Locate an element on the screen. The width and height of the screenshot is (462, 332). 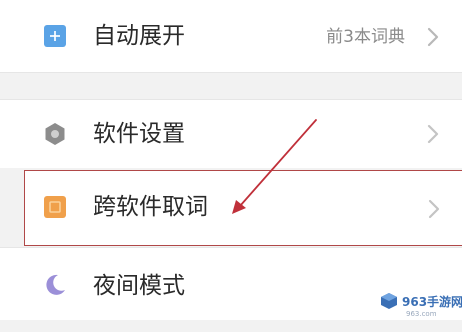
gear-icon is located at coordinates (55, 134).